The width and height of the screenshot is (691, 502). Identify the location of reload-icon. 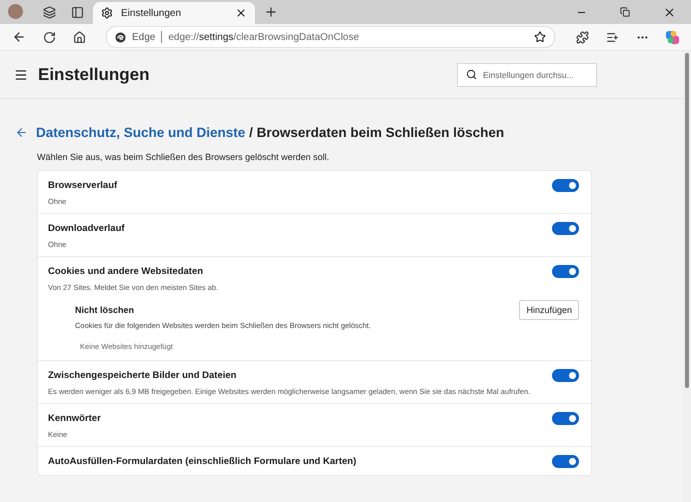
(49, 37).